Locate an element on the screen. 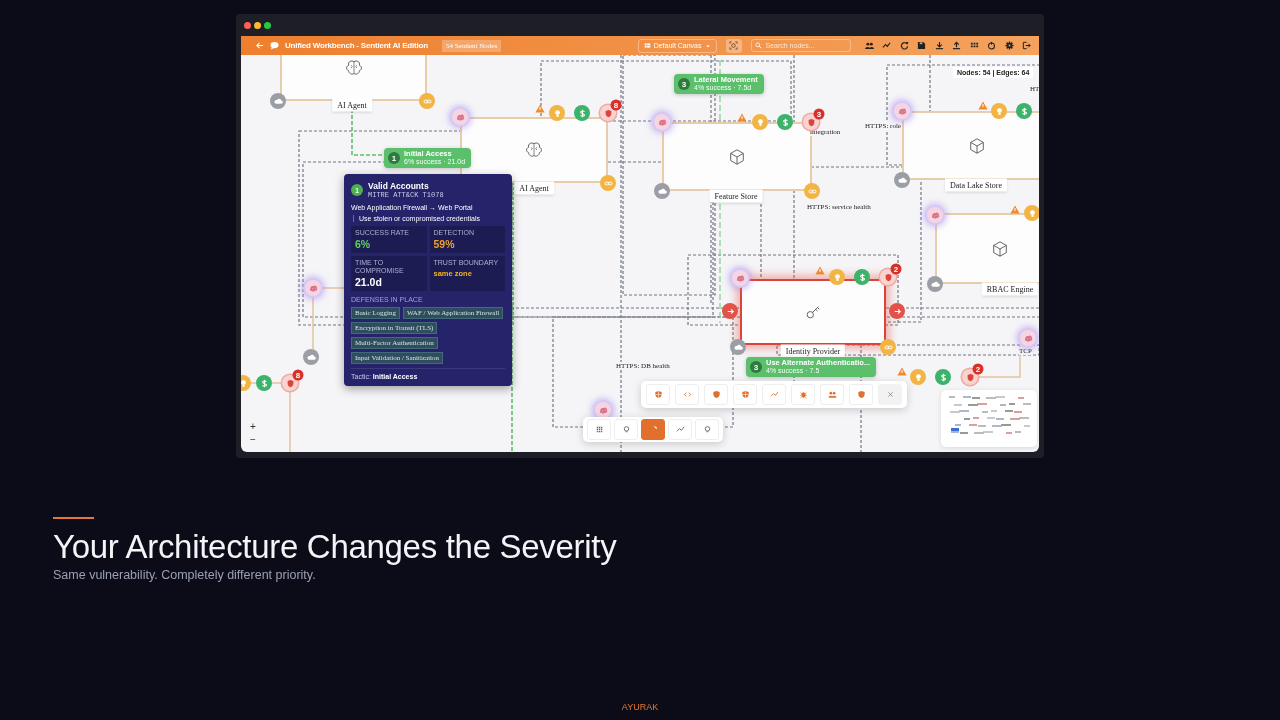  people-button is located at coordinates (832, 394).